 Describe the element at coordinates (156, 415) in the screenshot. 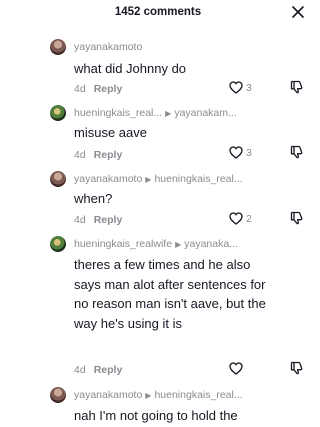

I see `comment-text: nah I'm not going to hold the` at that location.